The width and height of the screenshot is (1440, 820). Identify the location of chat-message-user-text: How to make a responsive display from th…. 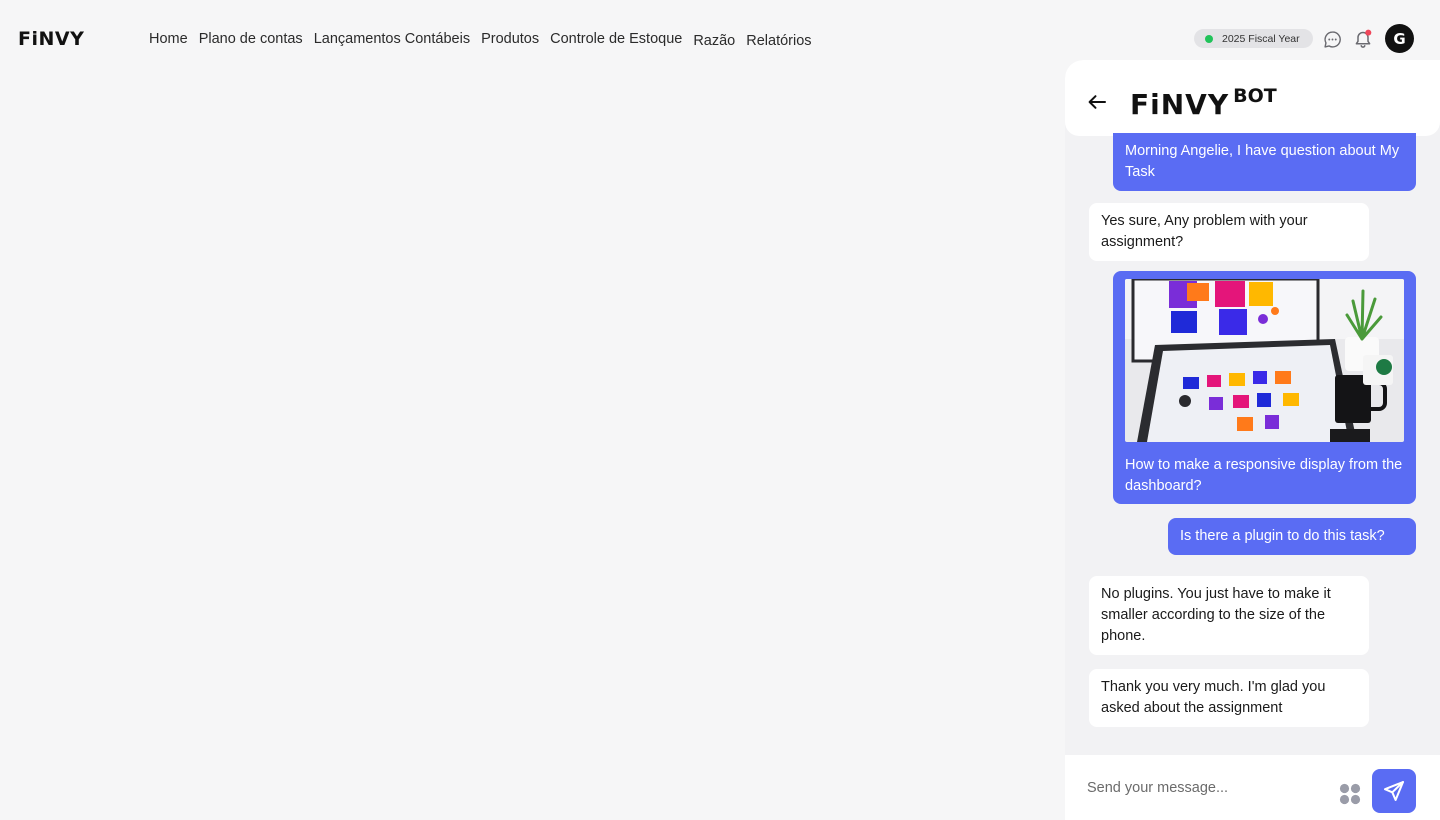
(1264, 475).